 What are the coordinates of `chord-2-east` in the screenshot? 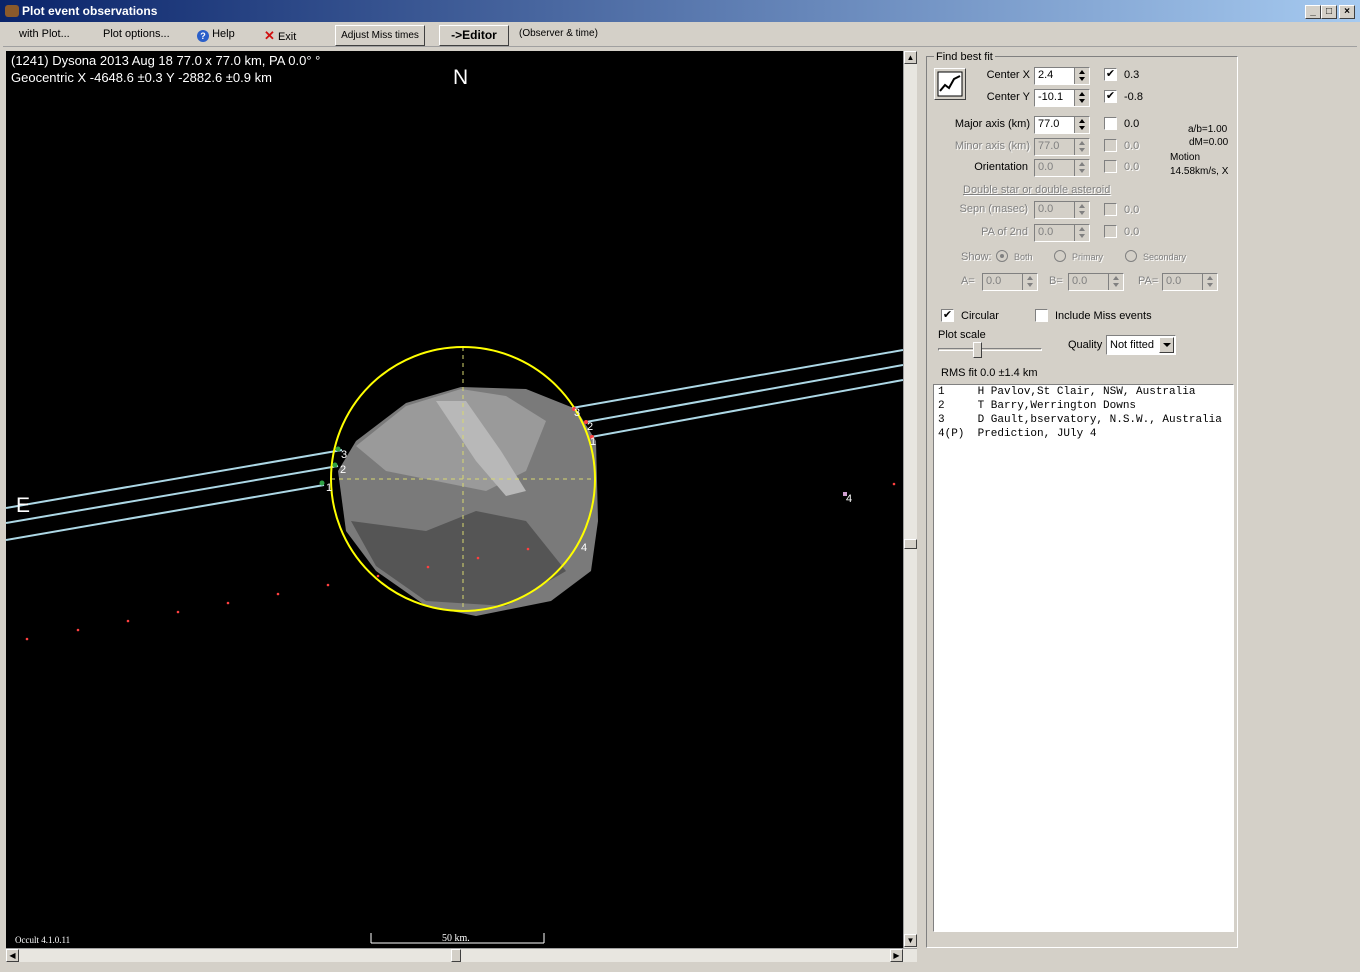 It's located at (744, 393).